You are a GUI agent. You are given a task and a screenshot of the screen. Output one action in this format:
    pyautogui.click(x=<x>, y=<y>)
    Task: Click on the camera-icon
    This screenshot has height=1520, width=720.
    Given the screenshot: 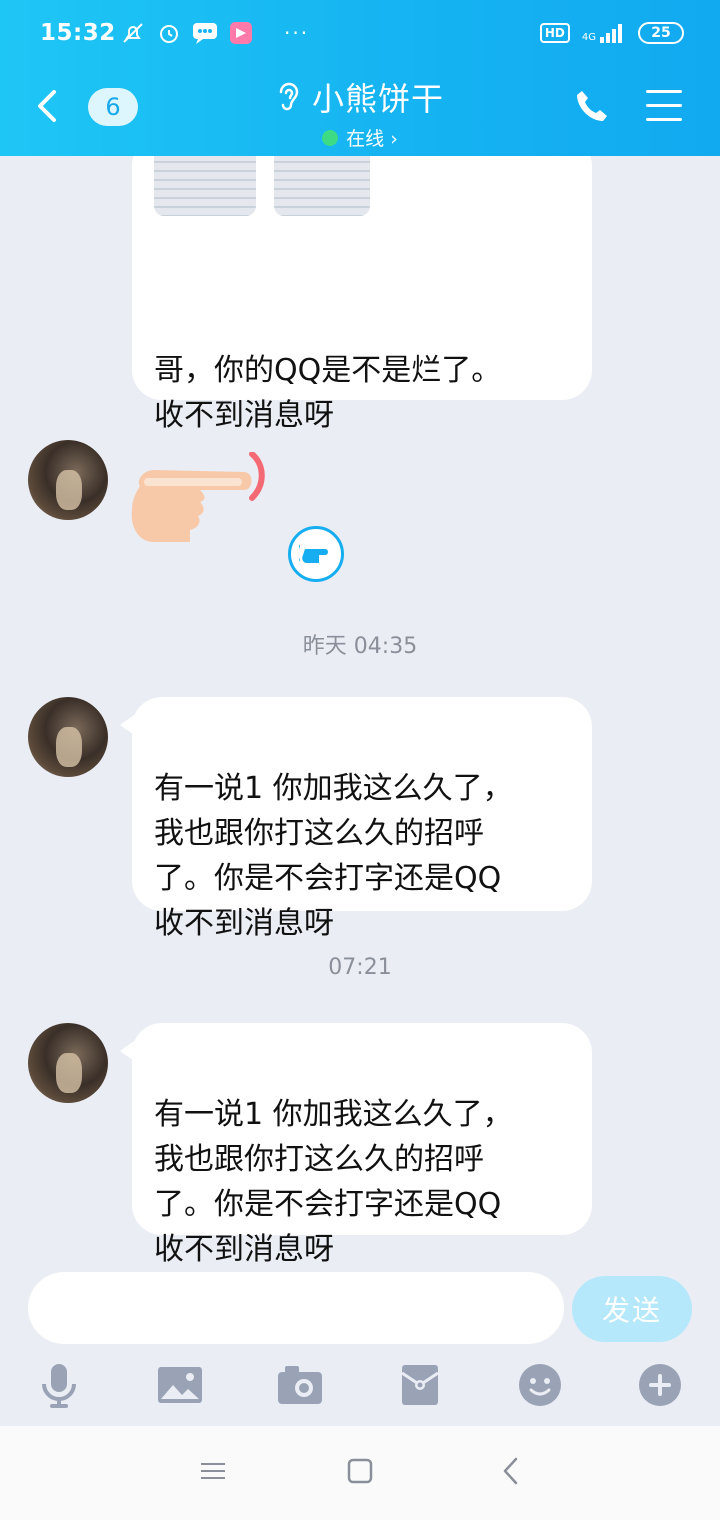 What is the action you would take?
    pyautogui.click(x=300, y=1385)
    